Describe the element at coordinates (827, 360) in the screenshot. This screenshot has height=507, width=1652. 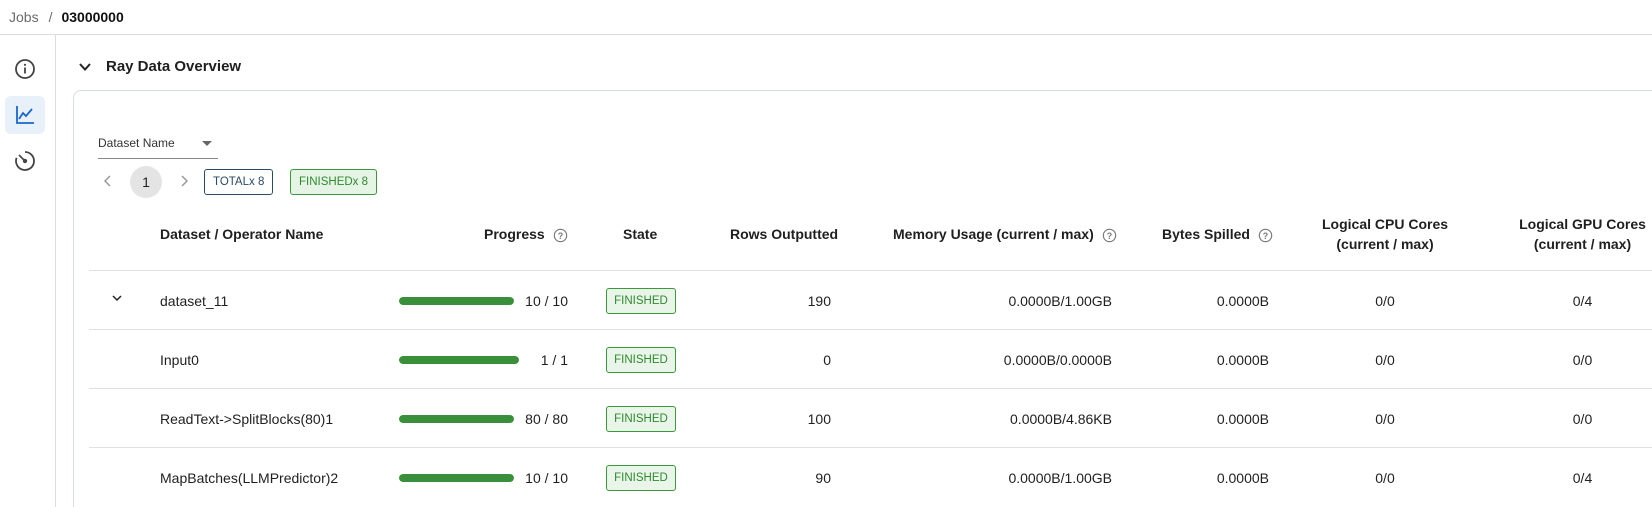
I see `rows-outputted: 0` at that location.